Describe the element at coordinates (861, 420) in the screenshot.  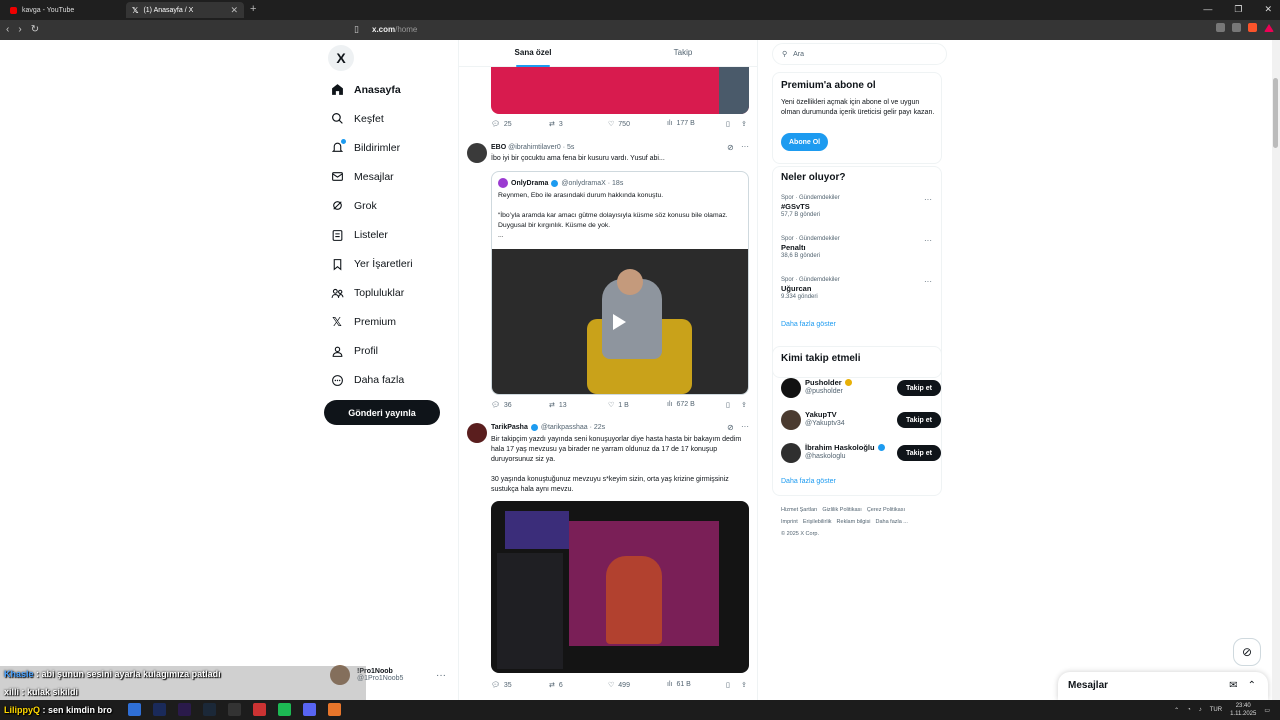
I see `follow-suggestion: YakupTV @Yakuptv34 Takip et` at that location.